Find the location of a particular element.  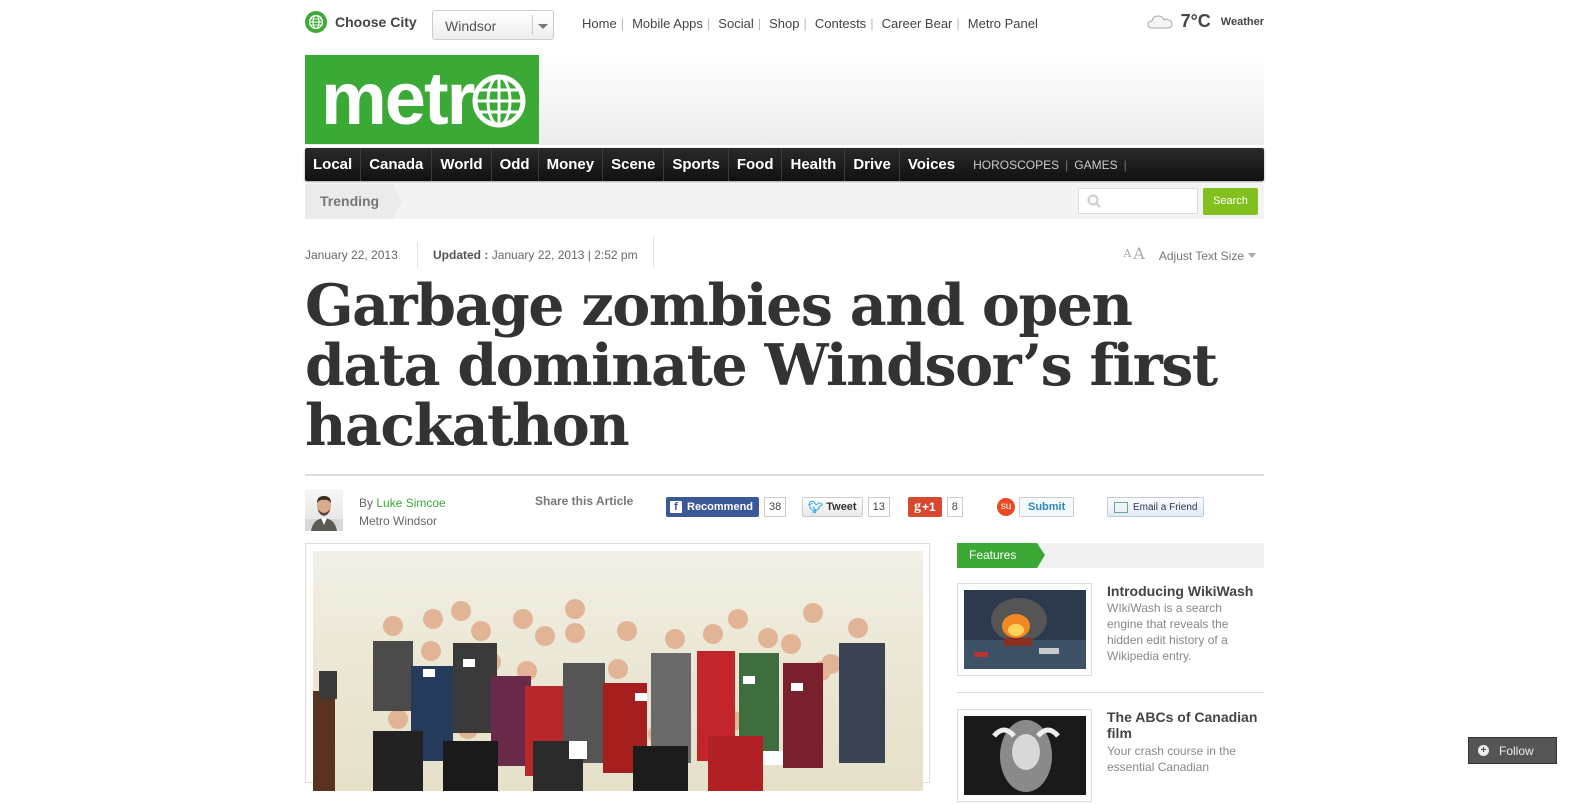

choose-city-label: Choose City is located at coordinates (376, 22).